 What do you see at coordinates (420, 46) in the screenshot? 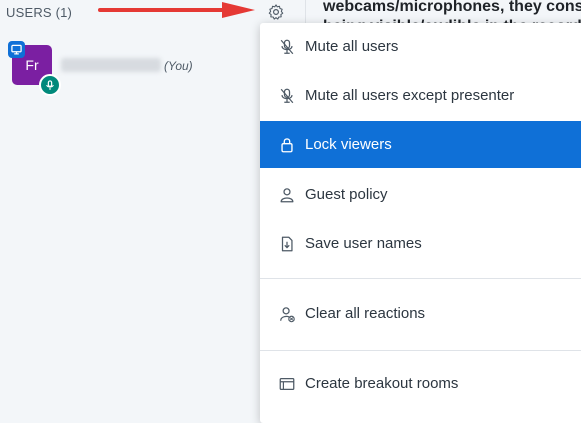
I see `menu-item-mute-all-users: Mute all users` at bounding box center [420, 46].